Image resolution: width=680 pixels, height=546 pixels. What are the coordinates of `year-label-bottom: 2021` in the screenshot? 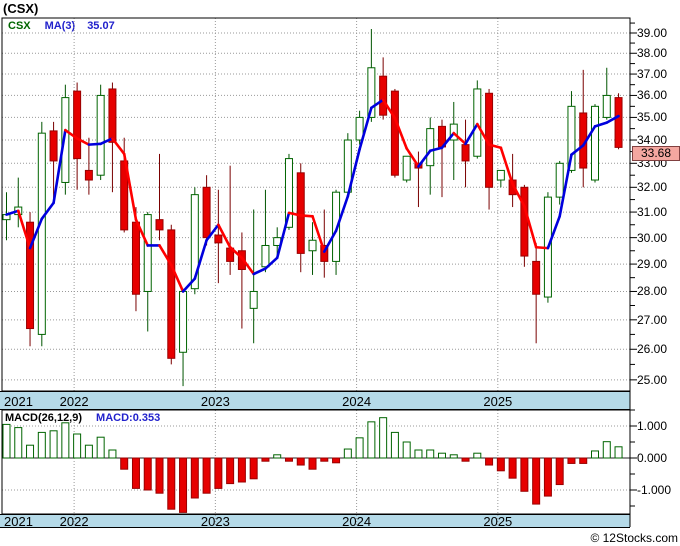 It's located at (18, 521).